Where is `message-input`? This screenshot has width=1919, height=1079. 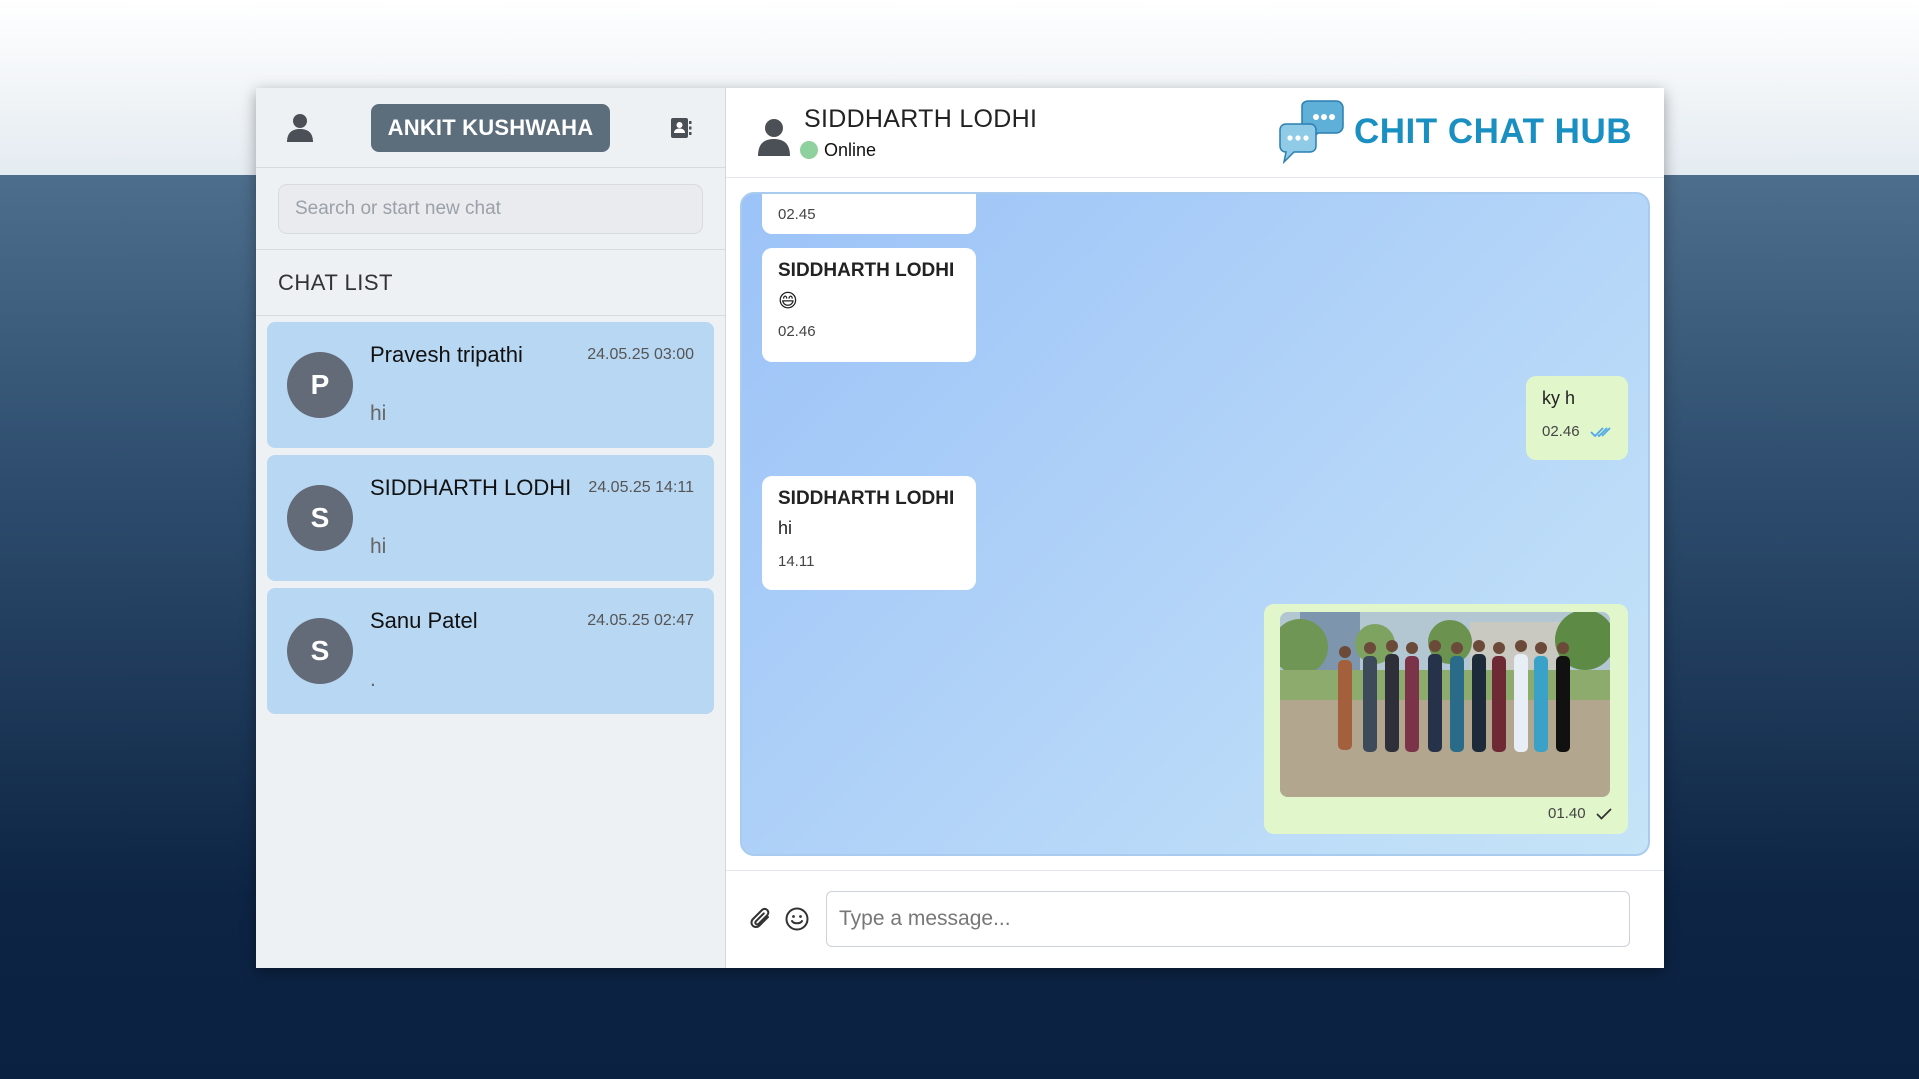 message-input is located at coordinates (1228, 919).